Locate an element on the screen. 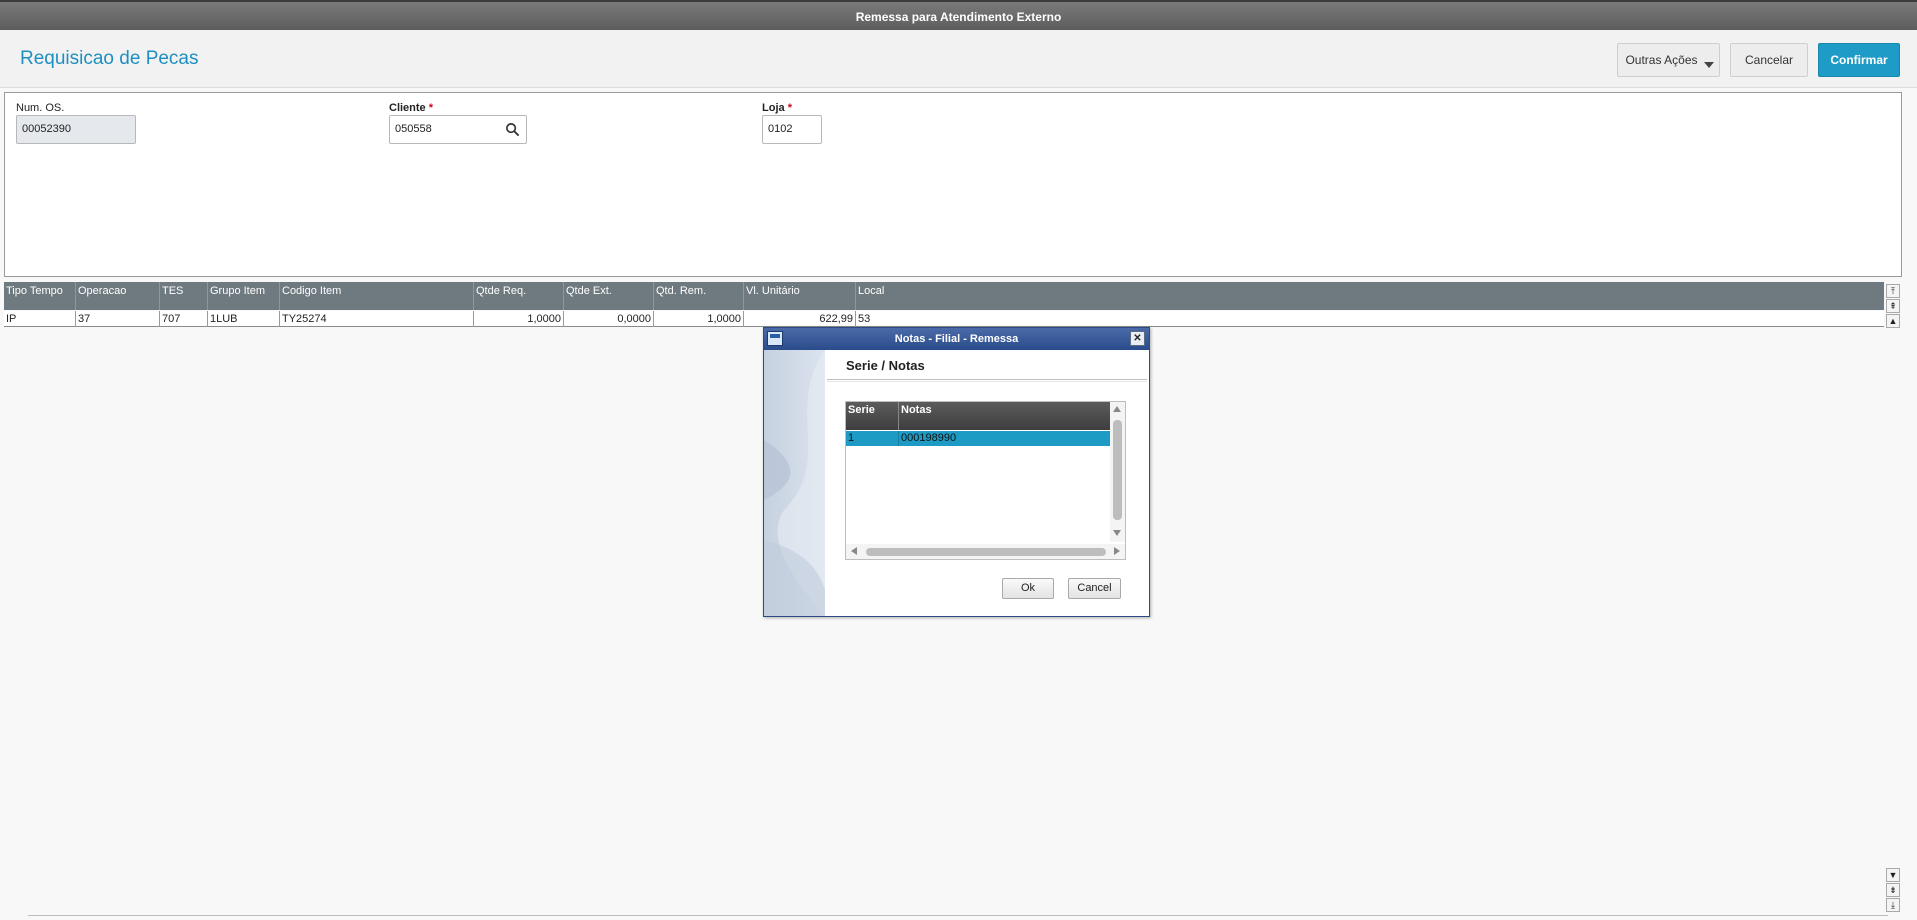  outras-acoes-label: Outras Ações is located at coordinates (1661, 60).